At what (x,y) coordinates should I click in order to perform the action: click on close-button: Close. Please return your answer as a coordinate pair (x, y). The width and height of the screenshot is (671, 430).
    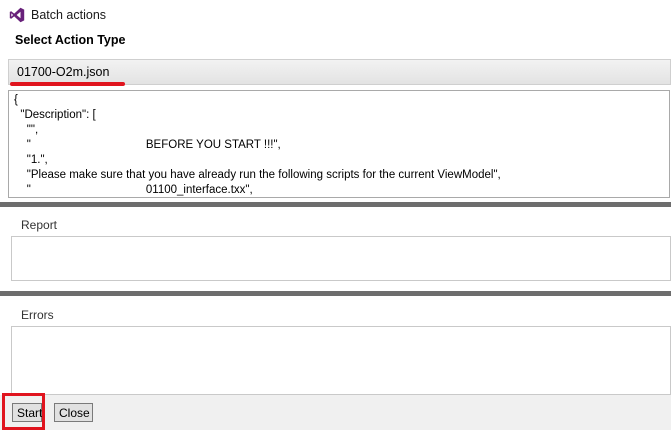
    Looking at the image, I should click on (73, 412).